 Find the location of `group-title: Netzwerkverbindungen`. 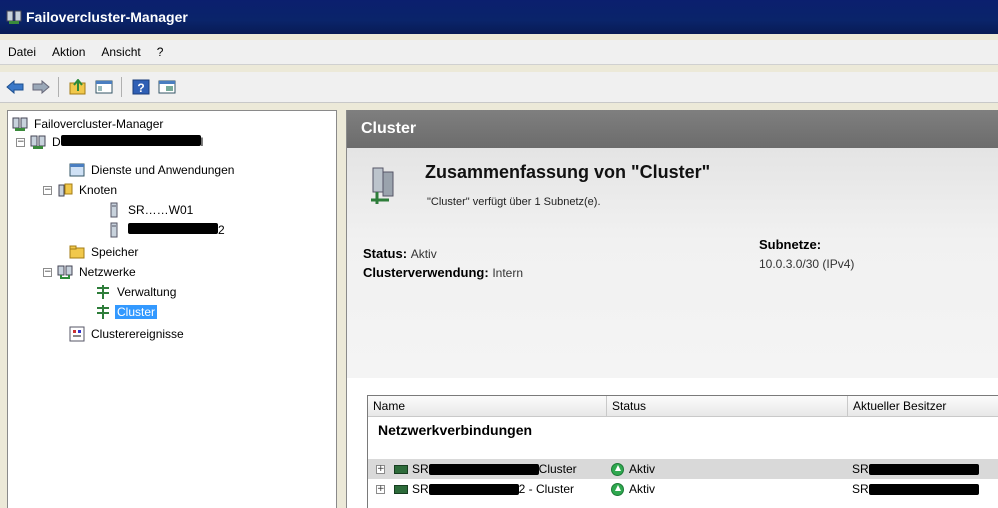

group-title: Netzwerkverbindungen is located at coordinates (455, 430).